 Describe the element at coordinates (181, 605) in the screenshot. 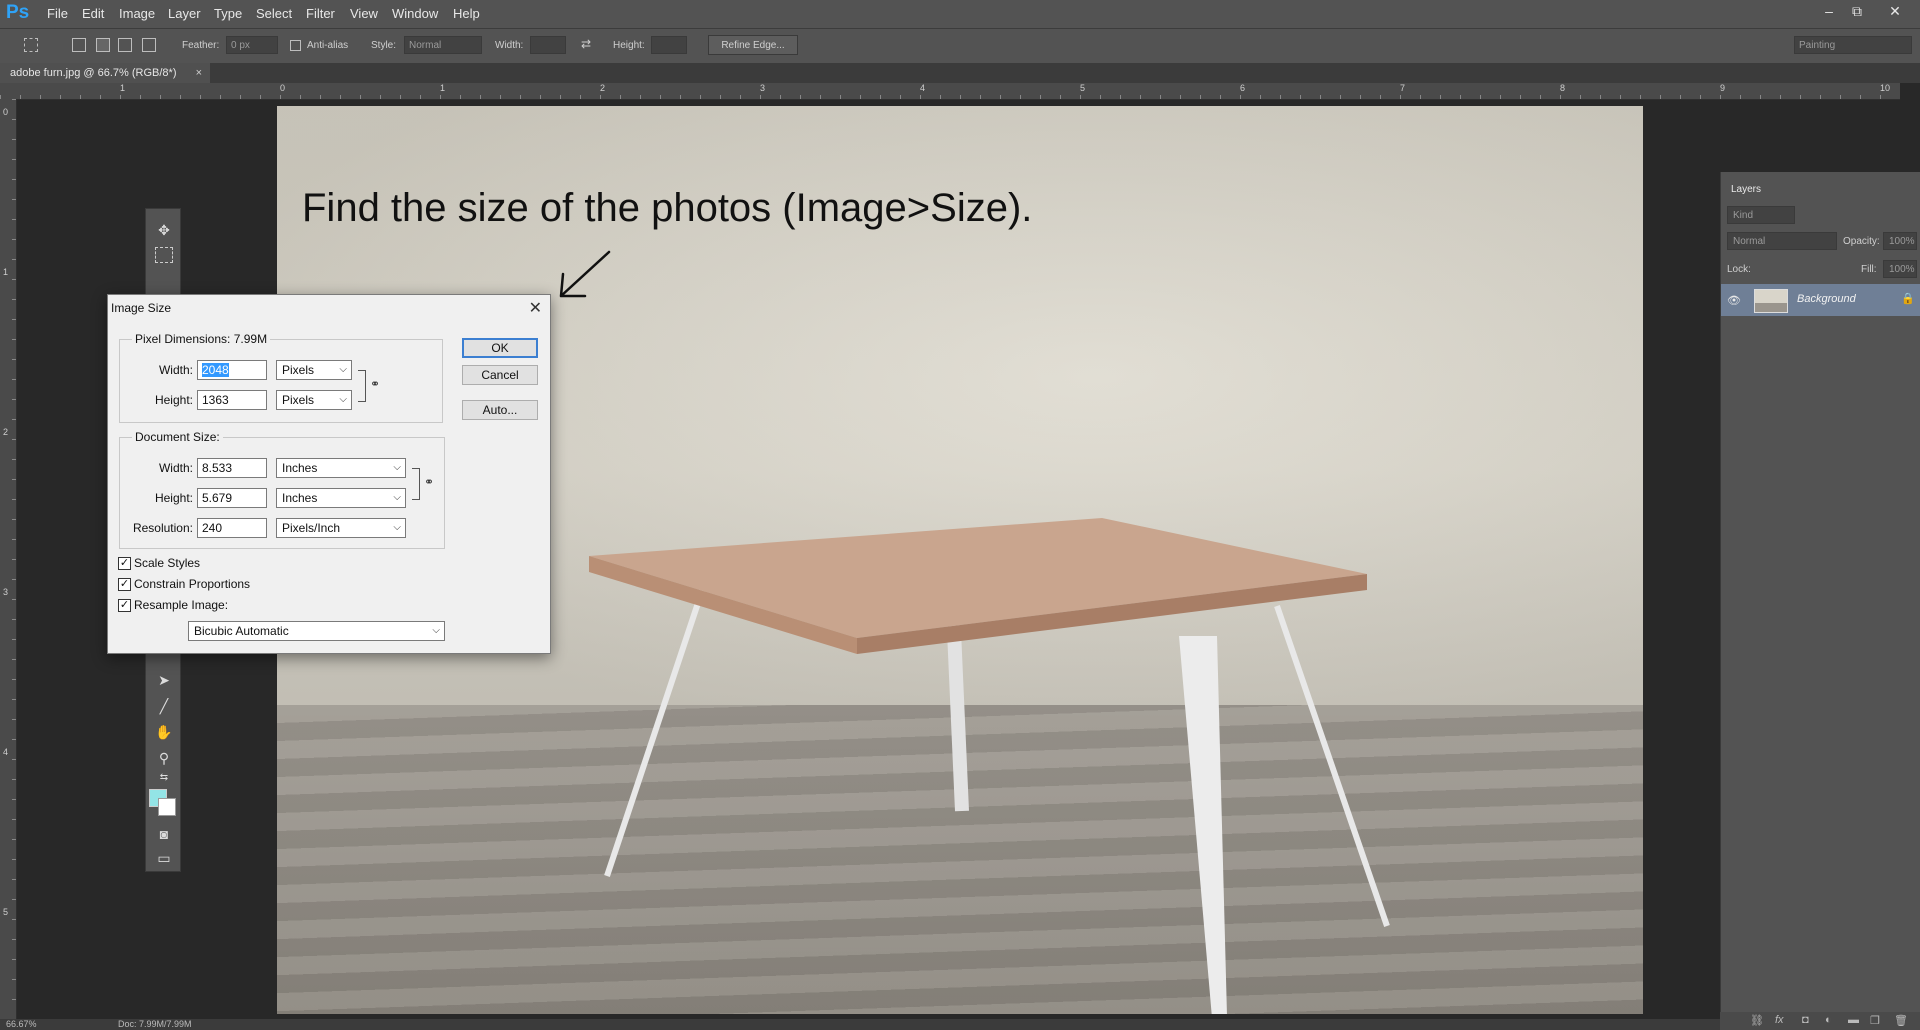

I see `resample-image-label: Resample Image:` at that location.